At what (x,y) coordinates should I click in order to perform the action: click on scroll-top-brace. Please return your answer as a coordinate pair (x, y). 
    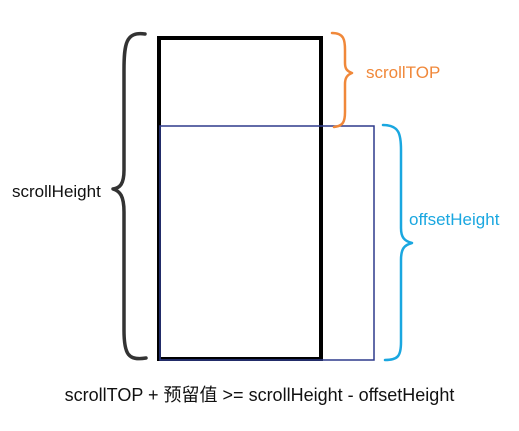
    Looking at the image, I should click on (342, 80).